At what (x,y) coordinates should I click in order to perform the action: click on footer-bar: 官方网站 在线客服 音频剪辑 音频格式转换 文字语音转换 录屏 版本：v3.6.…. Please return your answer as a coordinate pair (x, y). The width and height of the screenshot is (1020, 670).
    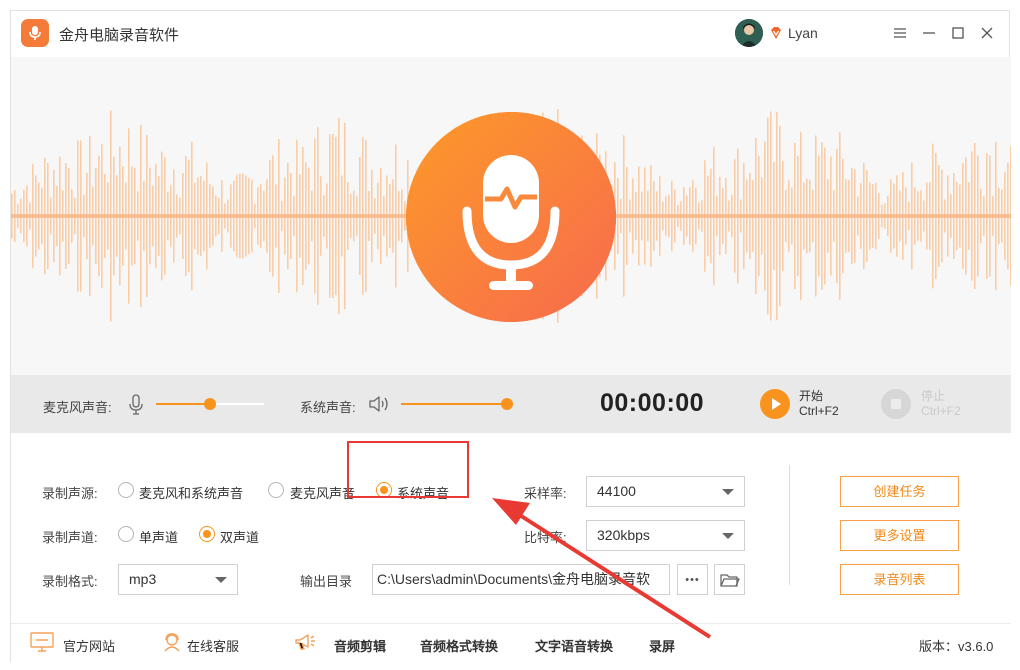
    Looking at the image, I should click on (511, 643).